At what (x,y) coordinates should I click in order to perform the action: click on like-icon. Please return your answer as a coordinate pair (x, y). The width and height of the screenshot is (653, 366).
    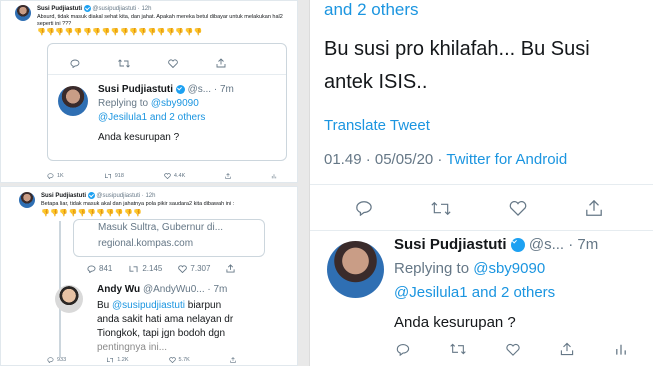
    Looking at the image, I should click on (173, 63).